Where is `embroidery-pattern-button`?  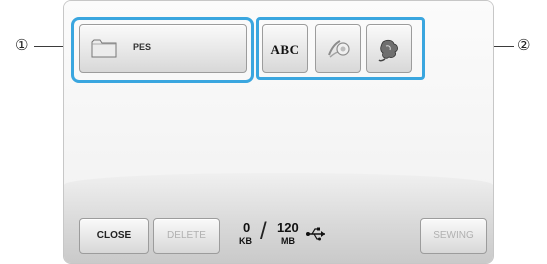
embroidery-pattern-button is located at coordinates (389, 48).